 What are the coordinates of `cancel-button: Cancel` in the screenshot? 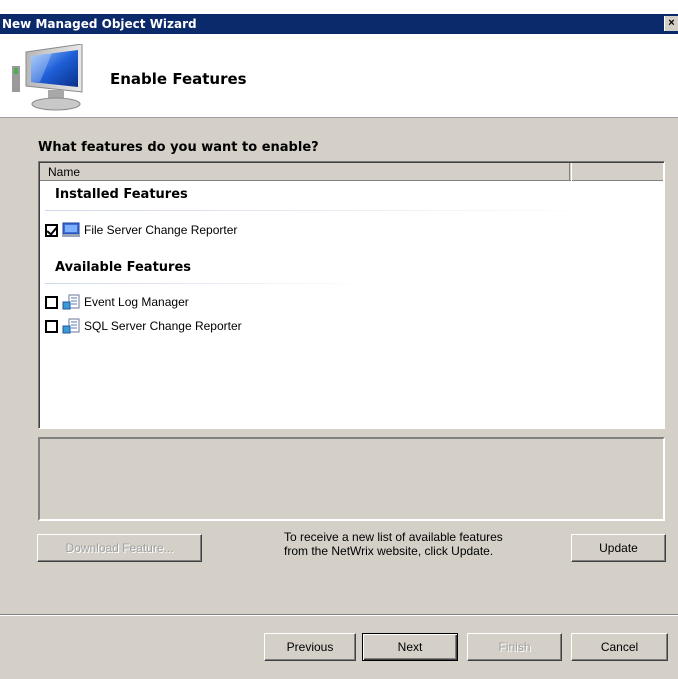 It's located at (619, 647).